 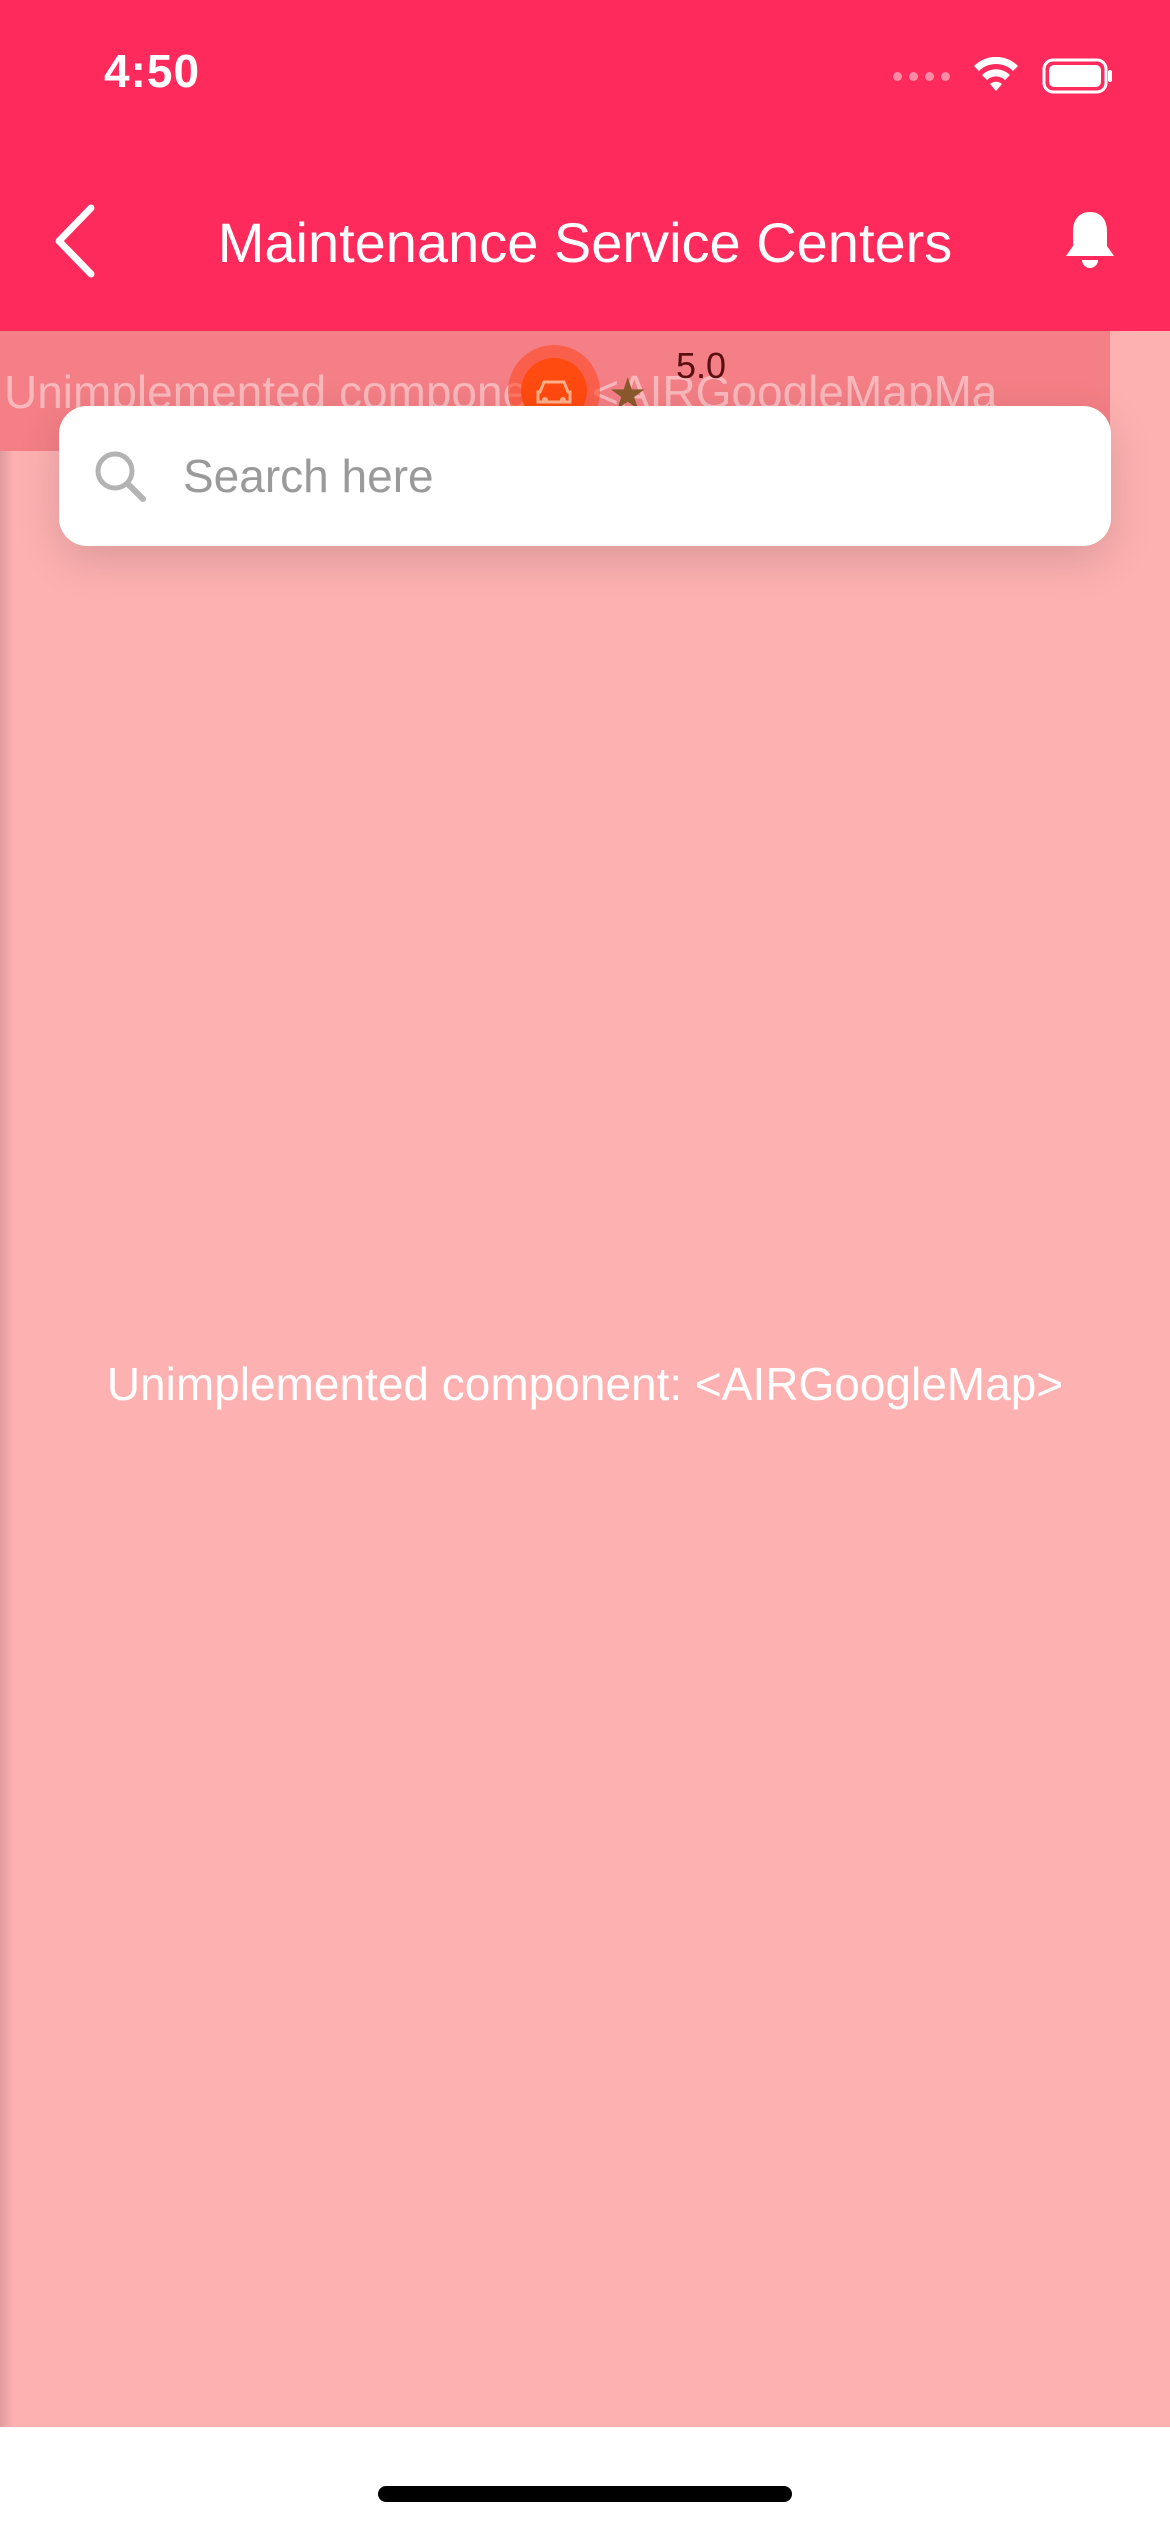 I want to click on notifications-button, so click(x=1090, y=240).